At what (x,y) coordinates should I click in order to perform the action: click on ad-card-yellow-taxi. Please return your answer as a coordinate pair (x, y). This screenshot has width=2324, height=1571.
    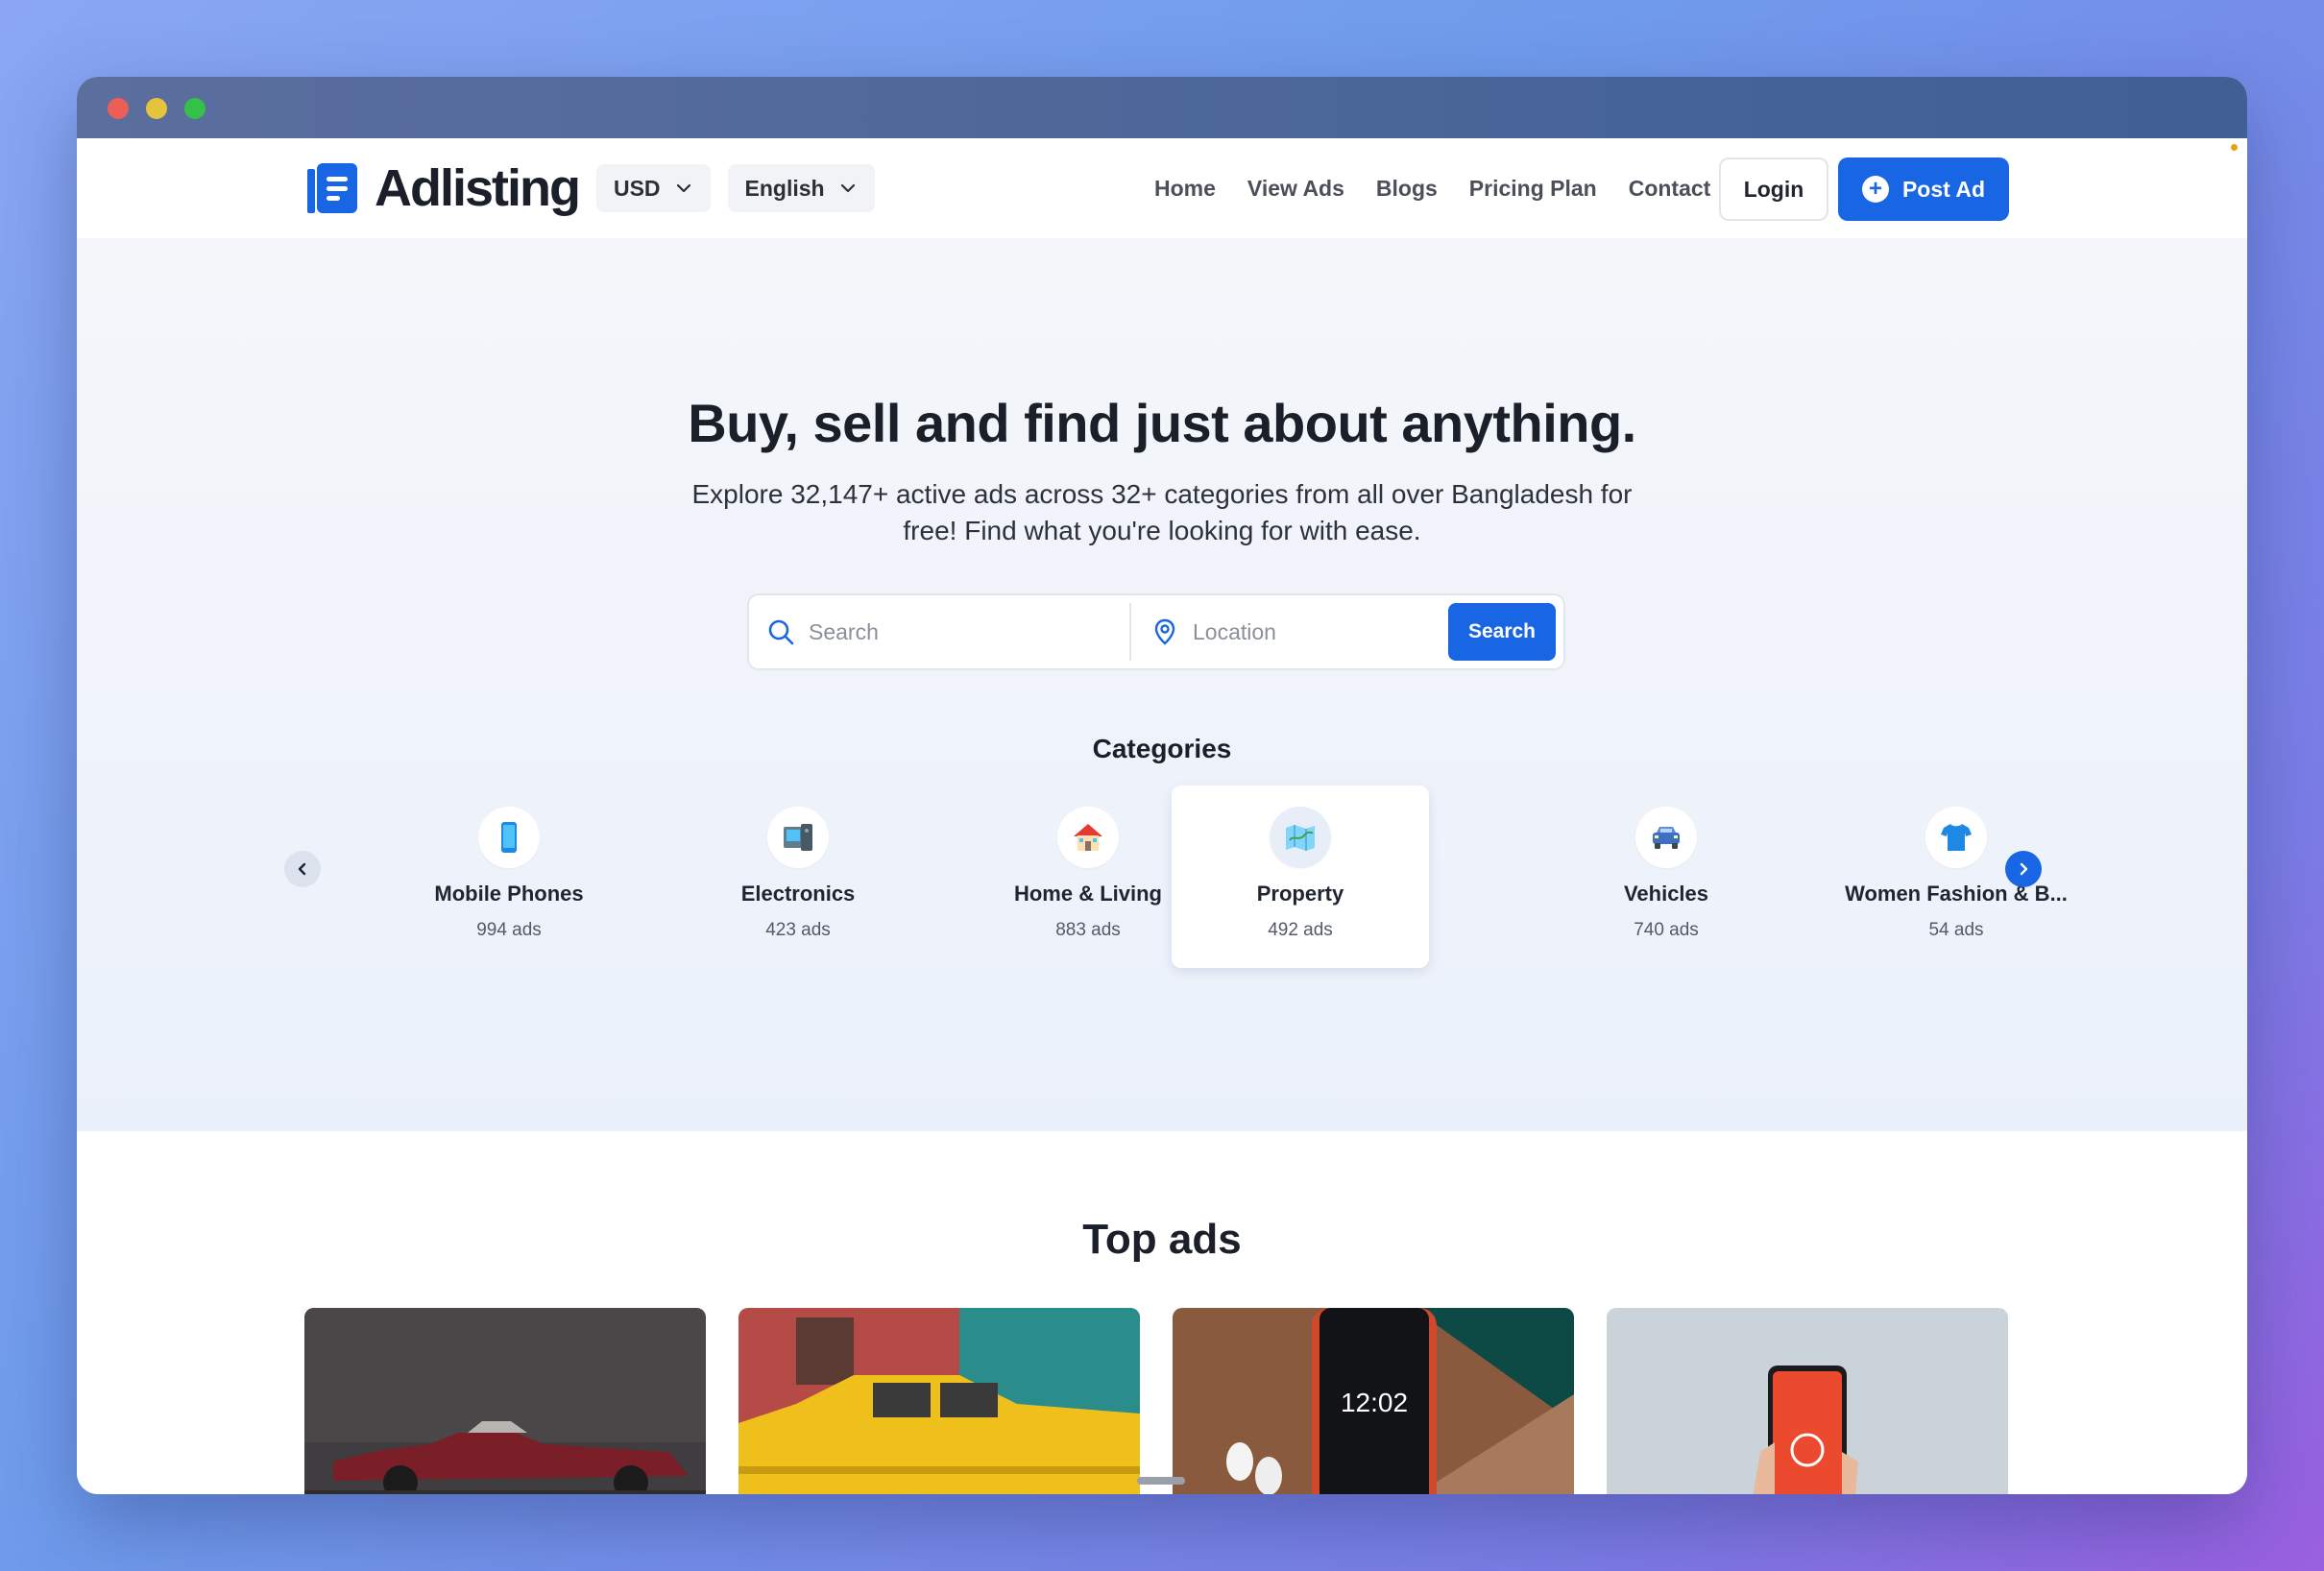
    Looking at the image, I should click on (939, 1401).